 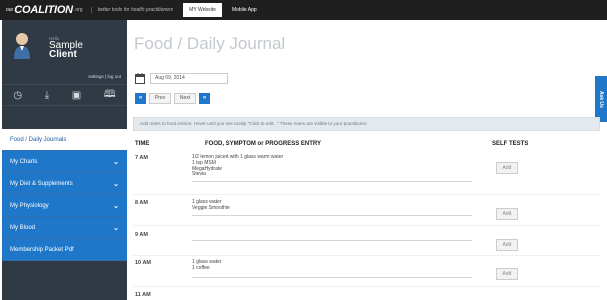 What do you see at coordinates (199, 174) in the screenshot?
I see `entry-line: Stevia` at bounding box center [199, 174].